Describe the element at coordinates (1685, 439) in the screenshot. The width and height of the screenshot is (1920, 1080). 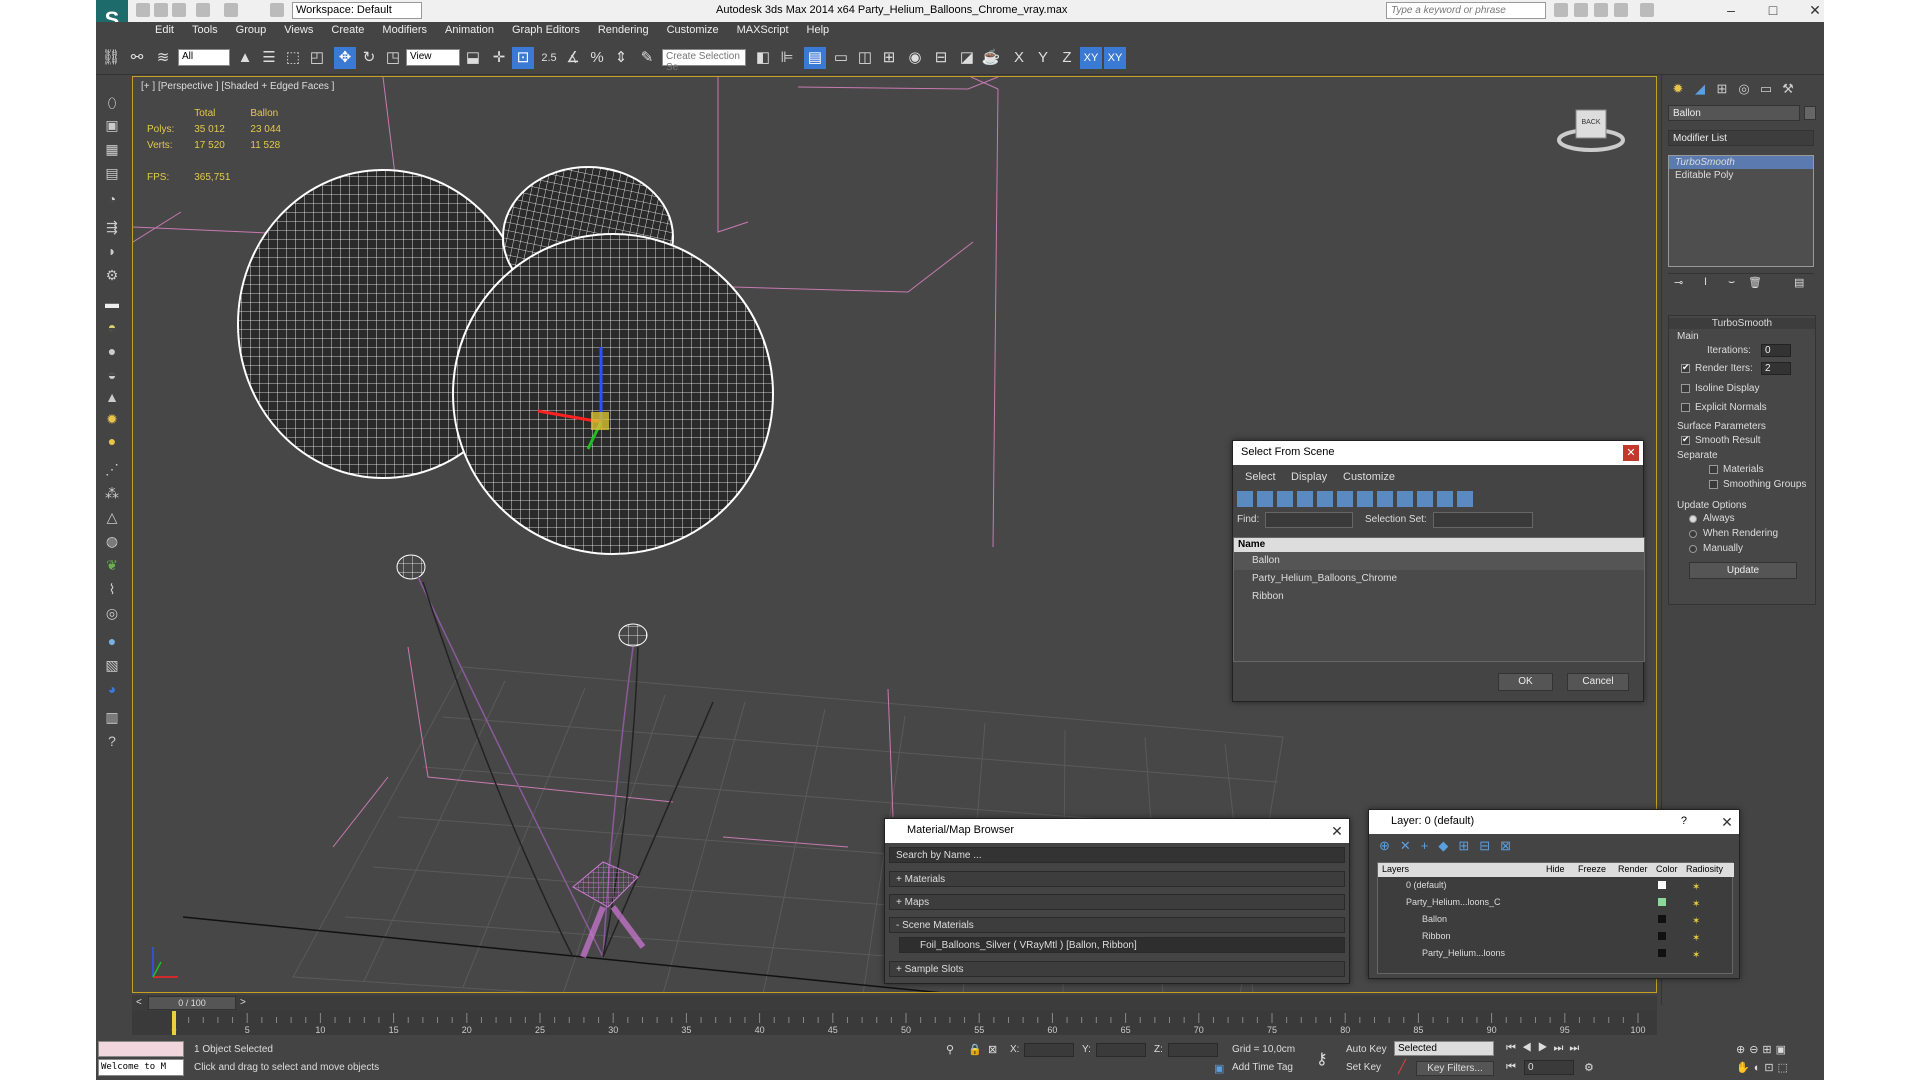
I see `smooth-result-checkbox` at that location.